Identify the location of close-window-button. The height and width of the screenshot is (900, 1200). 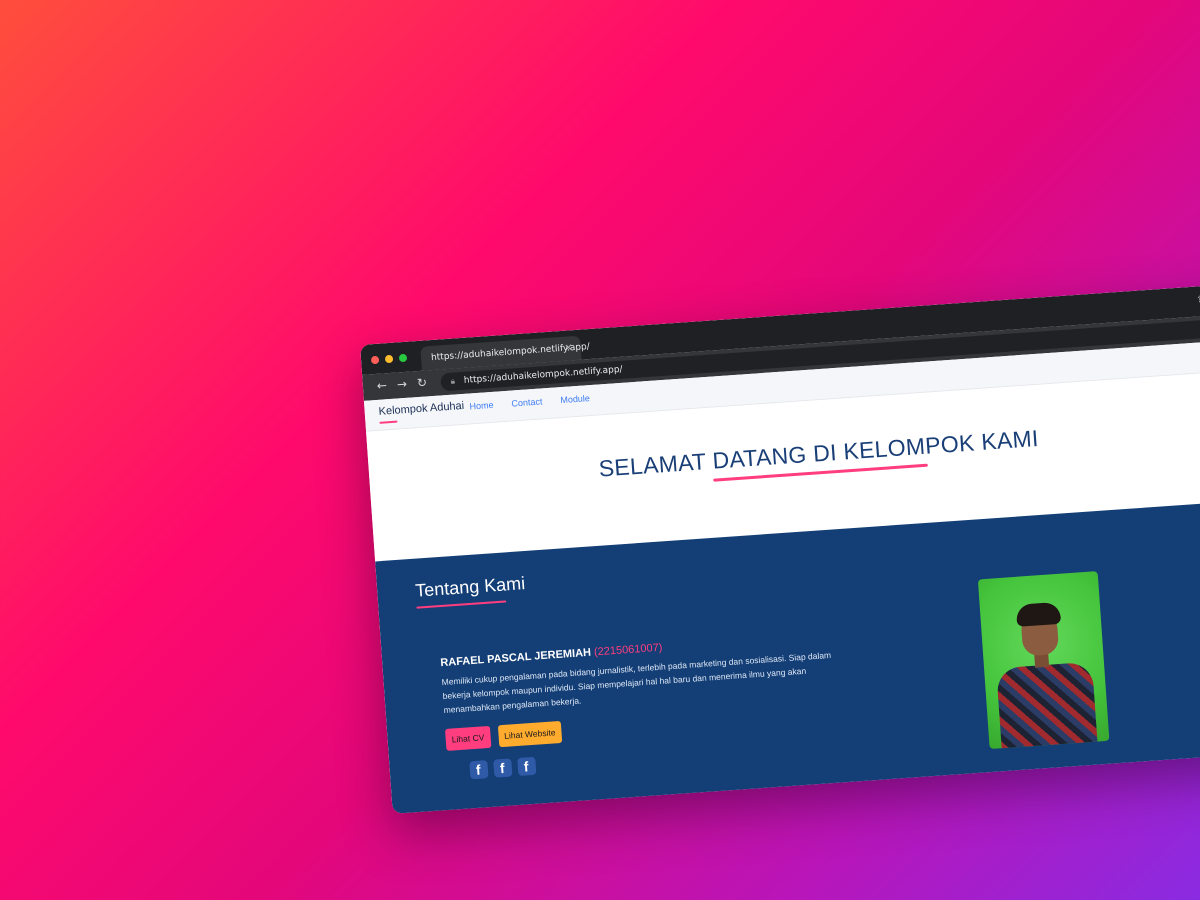
(375, 360).